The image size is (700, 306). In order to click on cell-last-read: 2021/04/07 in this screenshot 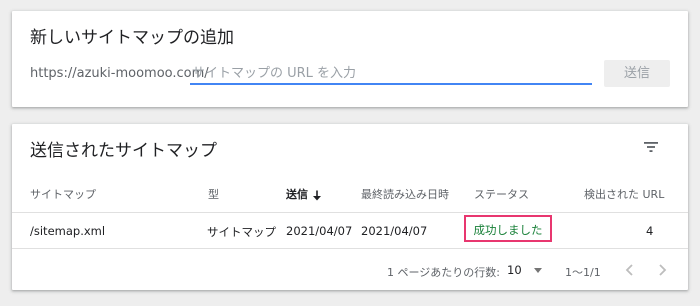, I will do `click(394, 231)`.